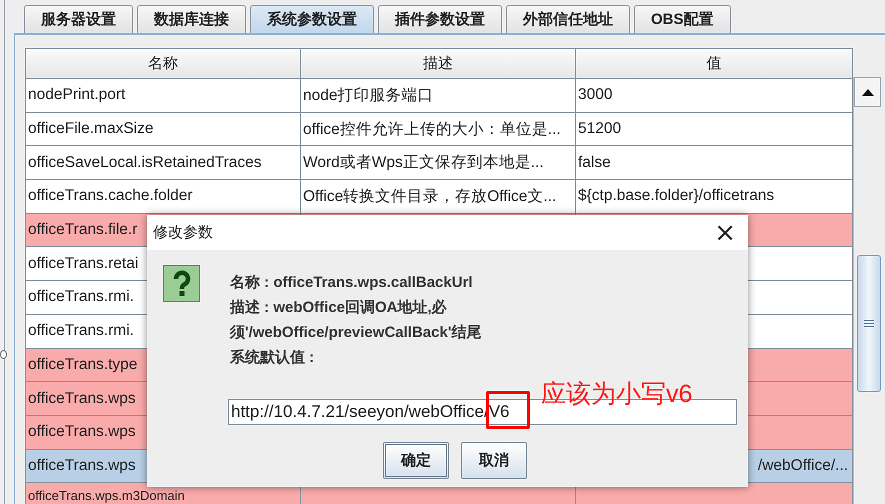  What do you see at coordinates (676, 196) in the screenshot?
I see `table-cell-text: ${ctp.base.folder}/officetrans` at bounding box center [676, 196].